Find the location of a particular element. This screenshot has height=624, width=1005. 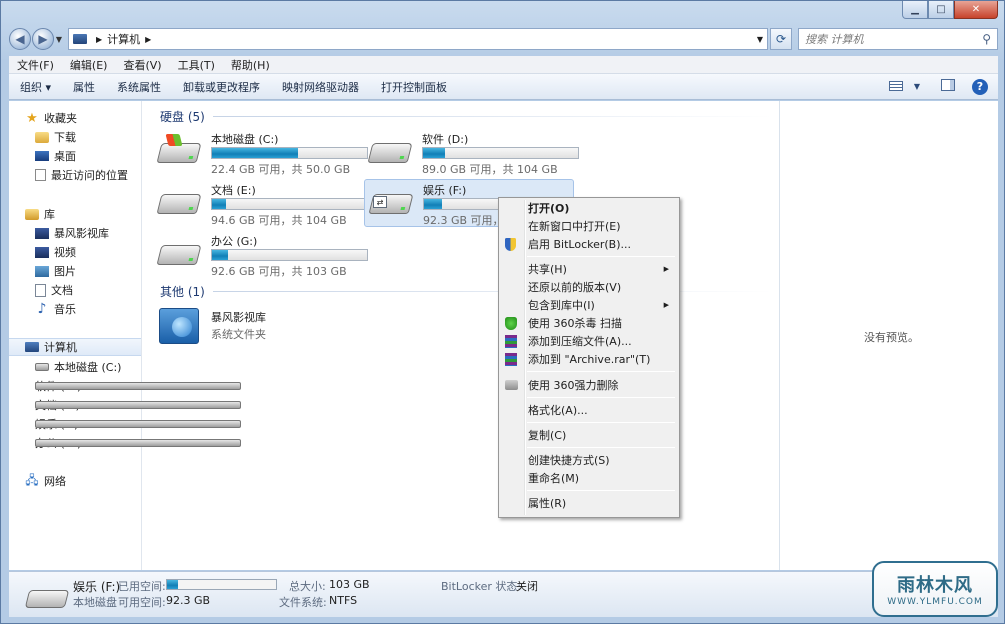

nav-item-documents: 文档 is located at coordinates (54, 290).